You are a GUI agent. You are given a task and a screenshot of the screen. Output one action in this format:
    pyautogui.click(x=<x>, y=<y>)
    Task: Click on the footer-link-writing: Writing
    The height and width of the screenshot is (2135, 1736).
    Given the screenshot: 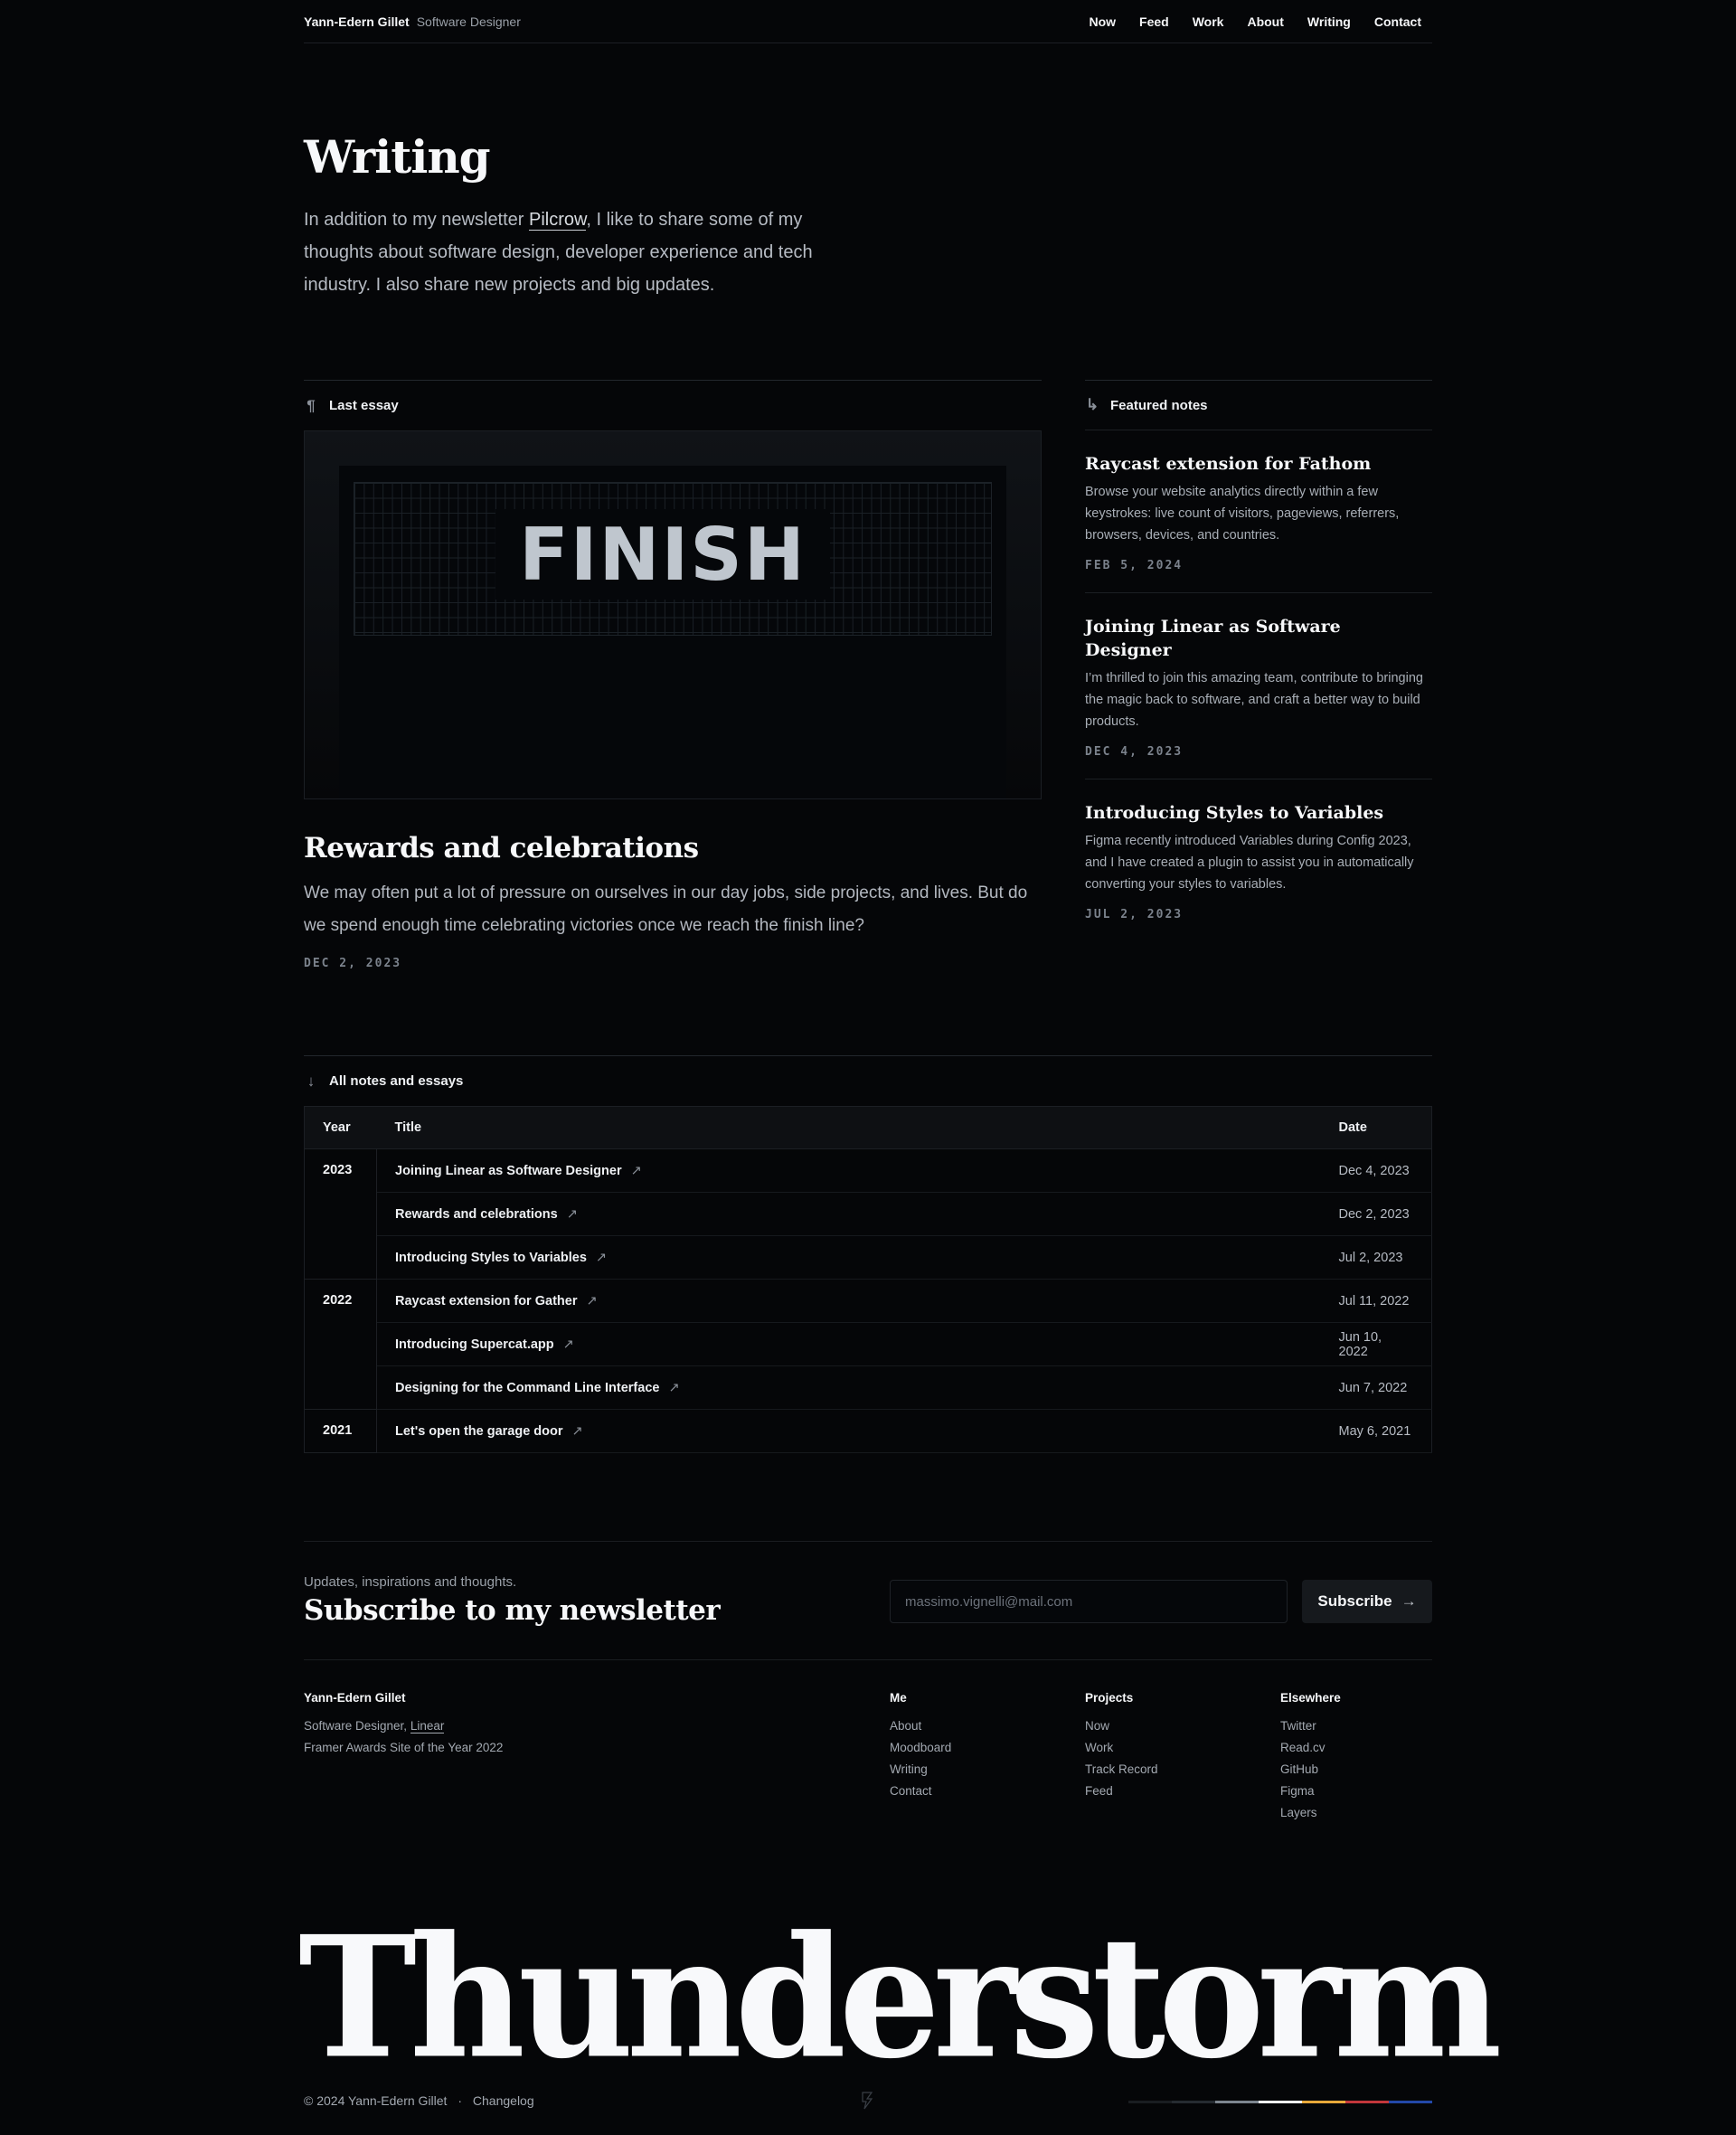 What is the action you would take?
    pyautogui.click(x=921, y=1770)
    